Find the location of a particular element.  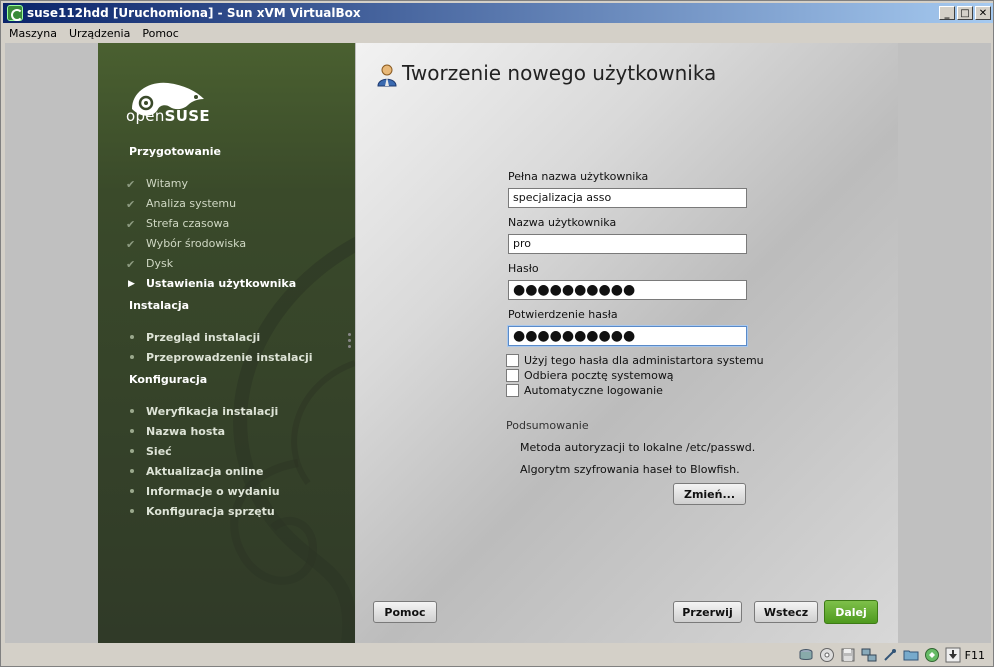

menu-urzadzenia: Urządzenia is located at coordinates (99, 33).